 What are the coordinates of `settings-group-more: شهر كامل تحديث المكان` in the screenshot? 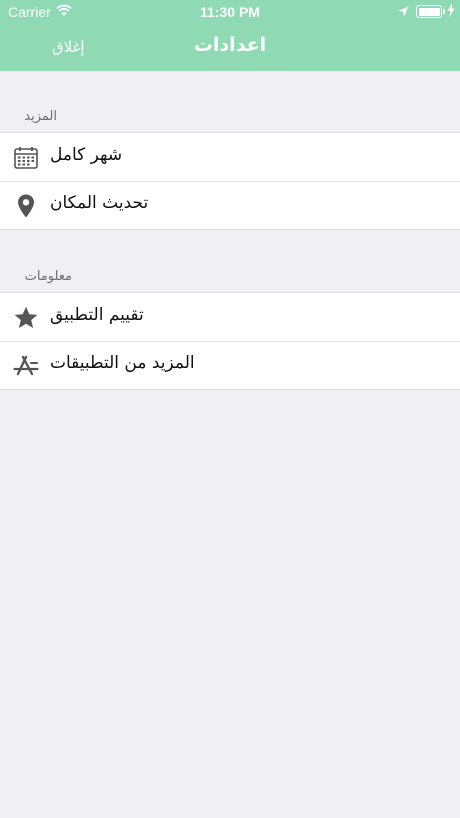 It's located at (230, 181).